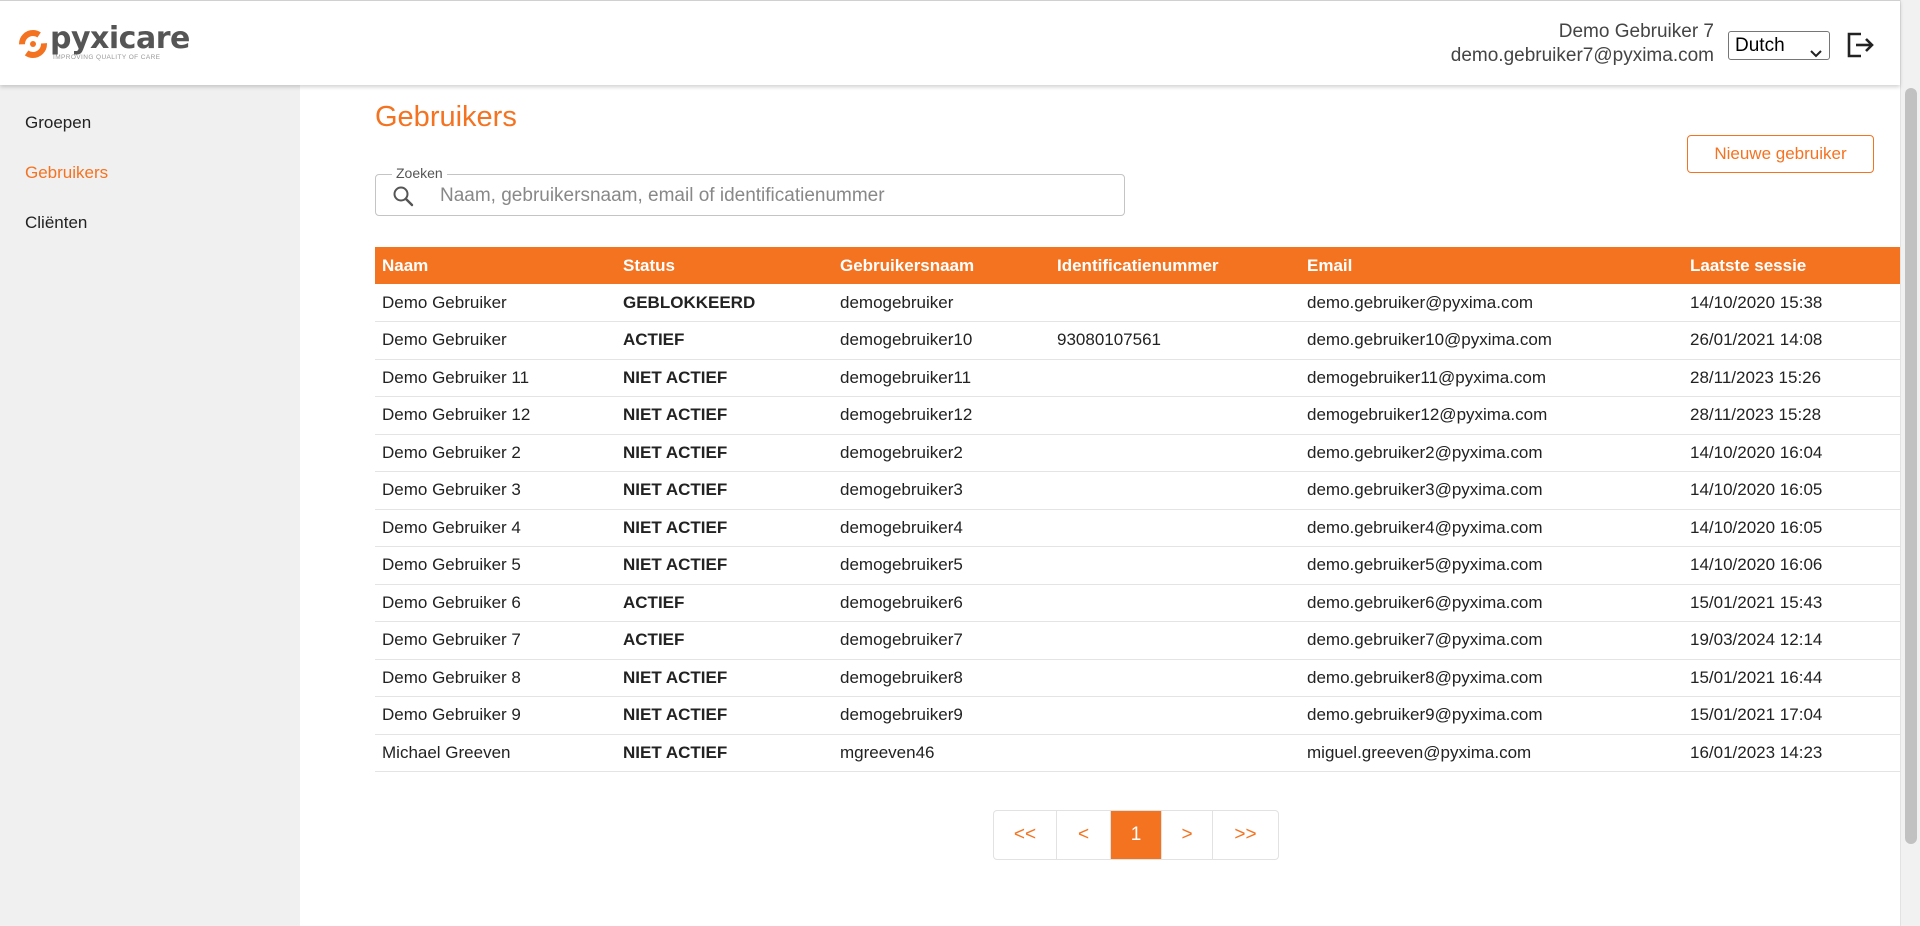  I want to click on pagination: << < 1 > >>, so click(1136, 835).